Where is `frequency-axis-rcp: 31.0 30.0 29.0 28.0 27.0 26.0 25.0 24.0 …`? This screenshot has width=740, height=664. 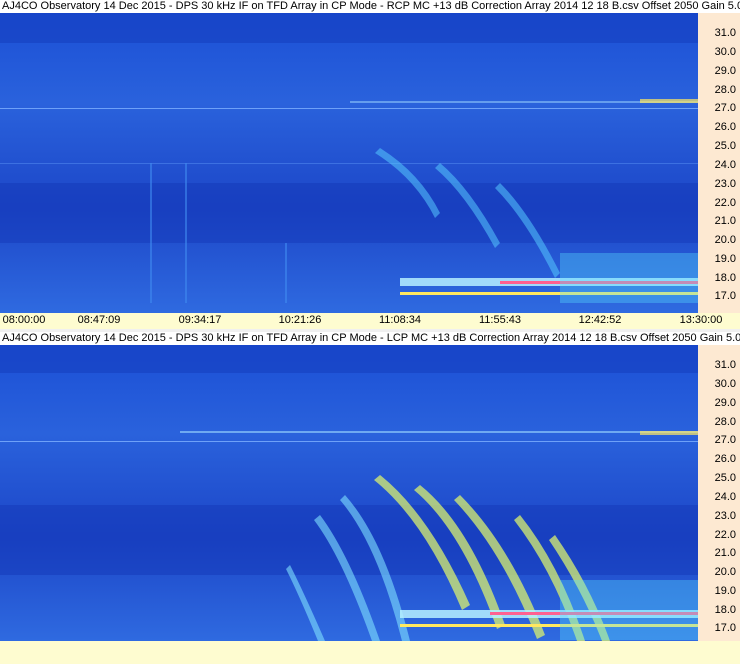 frequency-axis-rcp: 31.0 30.0 29.0 28.0 27.0 26.0 25.0 24.0 … is located at coordinates (719, 163).